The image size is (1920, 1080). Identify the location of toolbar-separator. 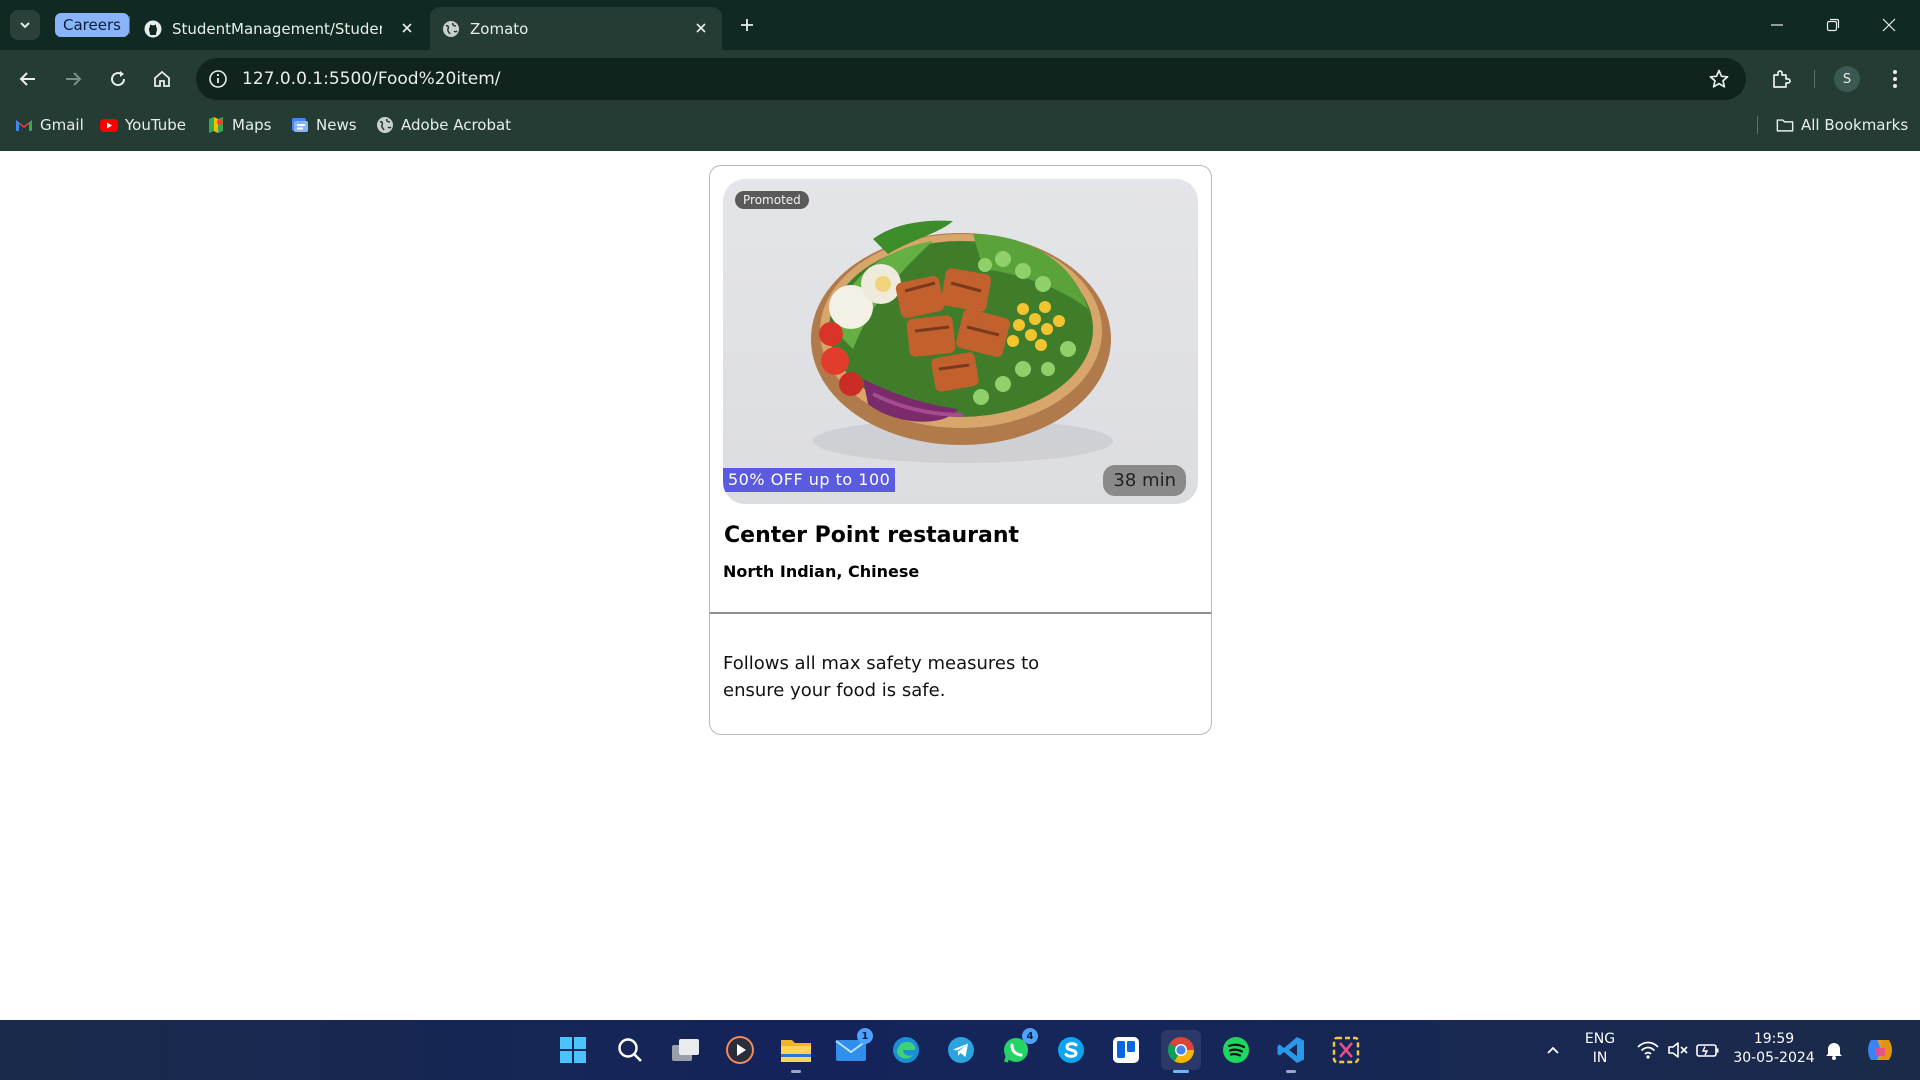
(1814, 79).